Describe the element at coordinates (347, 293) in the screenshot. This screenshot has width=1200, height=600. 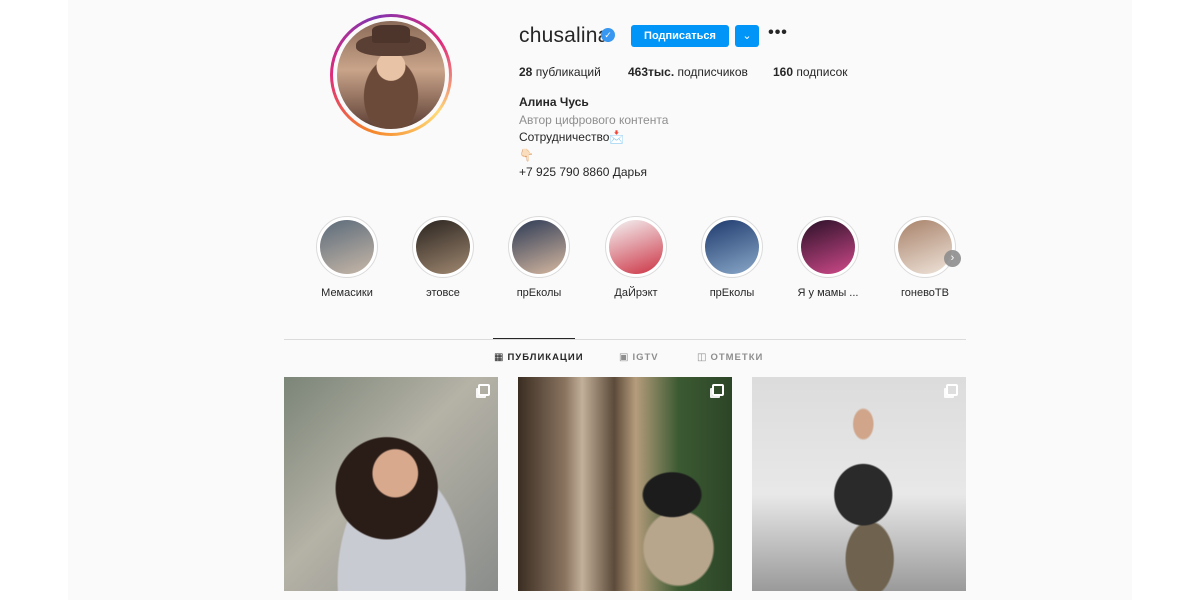
I see `highlight-label: Мемасики` at that location.